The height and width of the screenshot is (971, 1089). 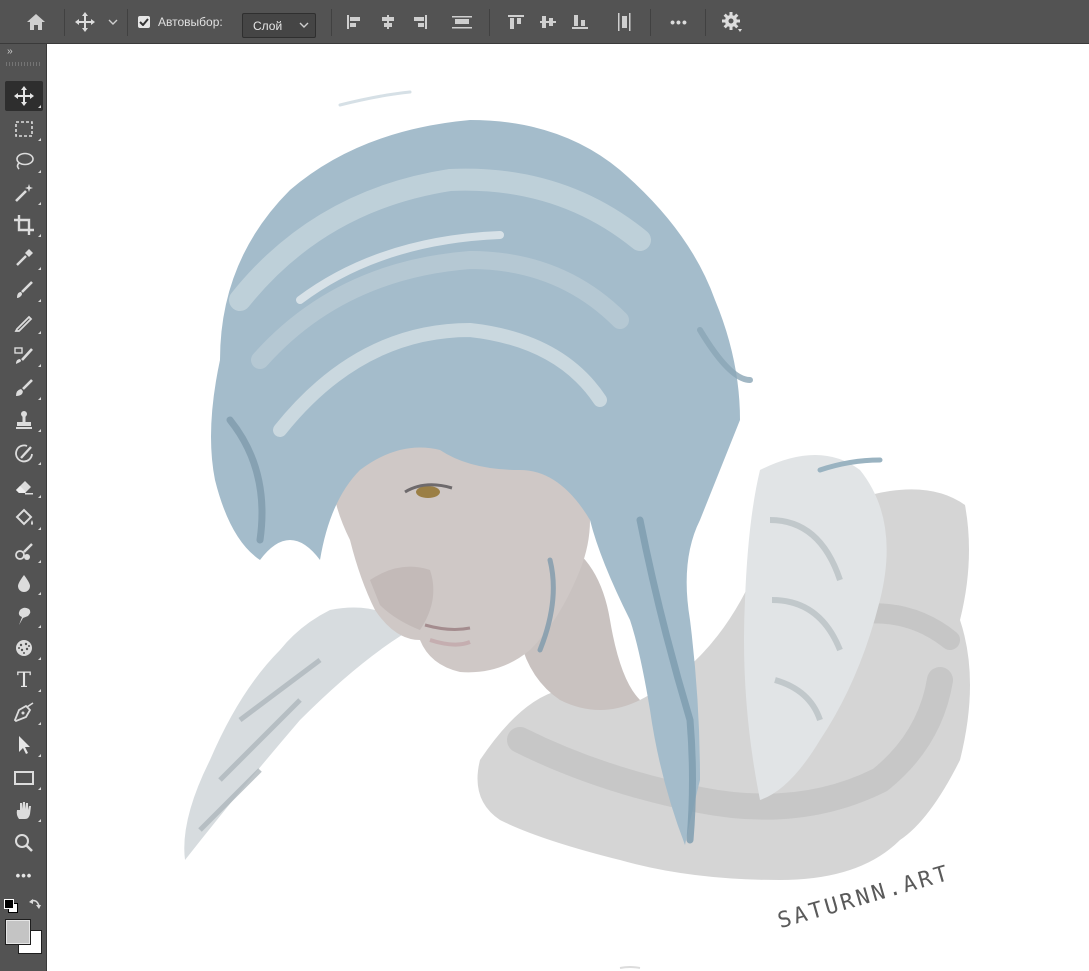 I want to click on panel-grip, so click(x=23, y=64).